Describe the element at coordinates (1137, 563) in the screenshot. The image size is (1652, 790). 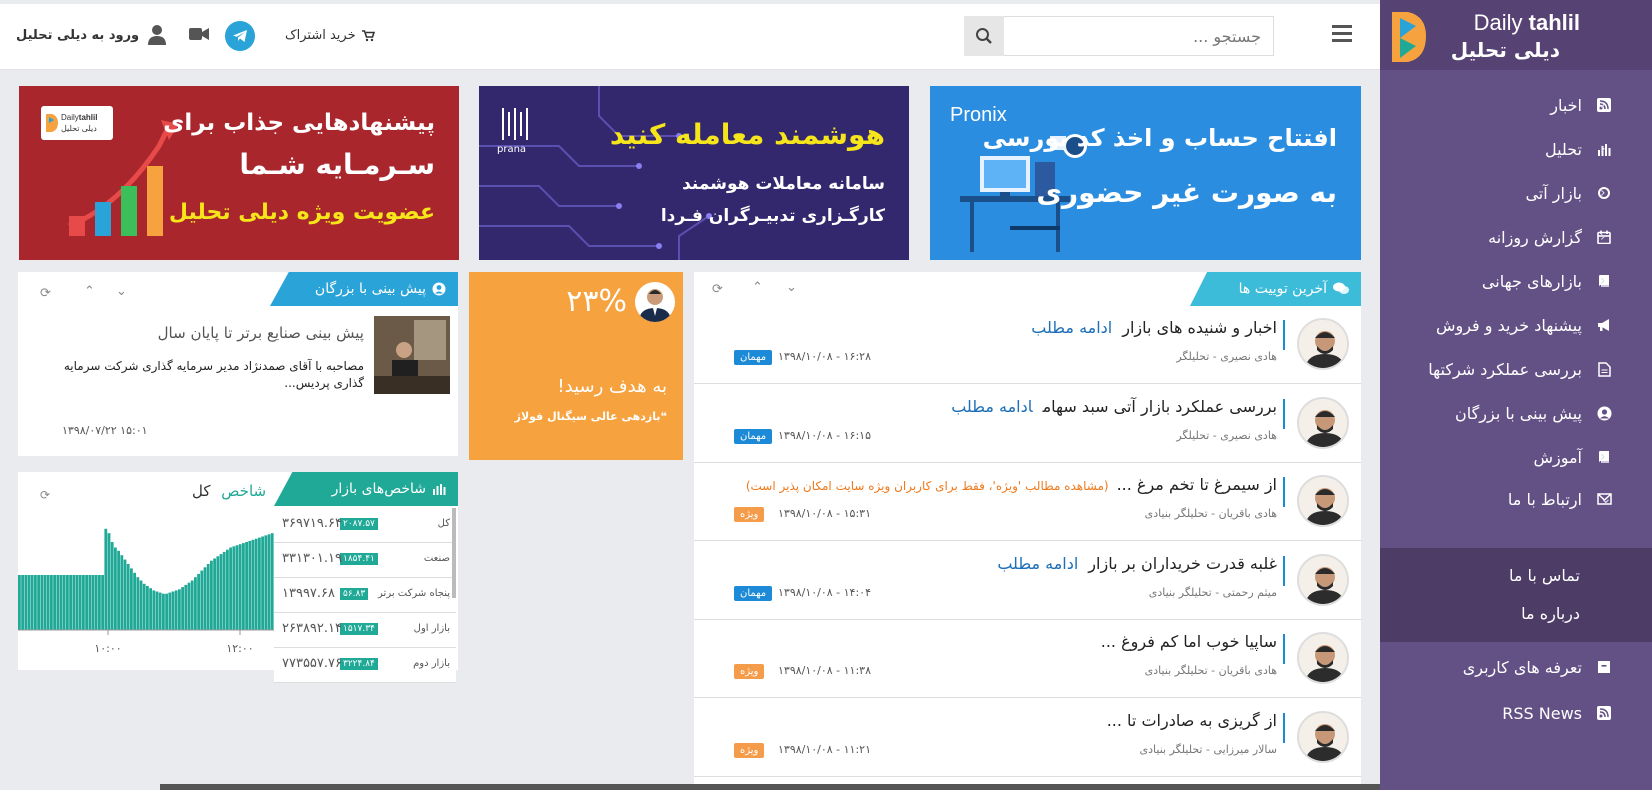
I see `tweet-title: غلبه قدرت خریداران بر بازارادامه مطلب` at that location.